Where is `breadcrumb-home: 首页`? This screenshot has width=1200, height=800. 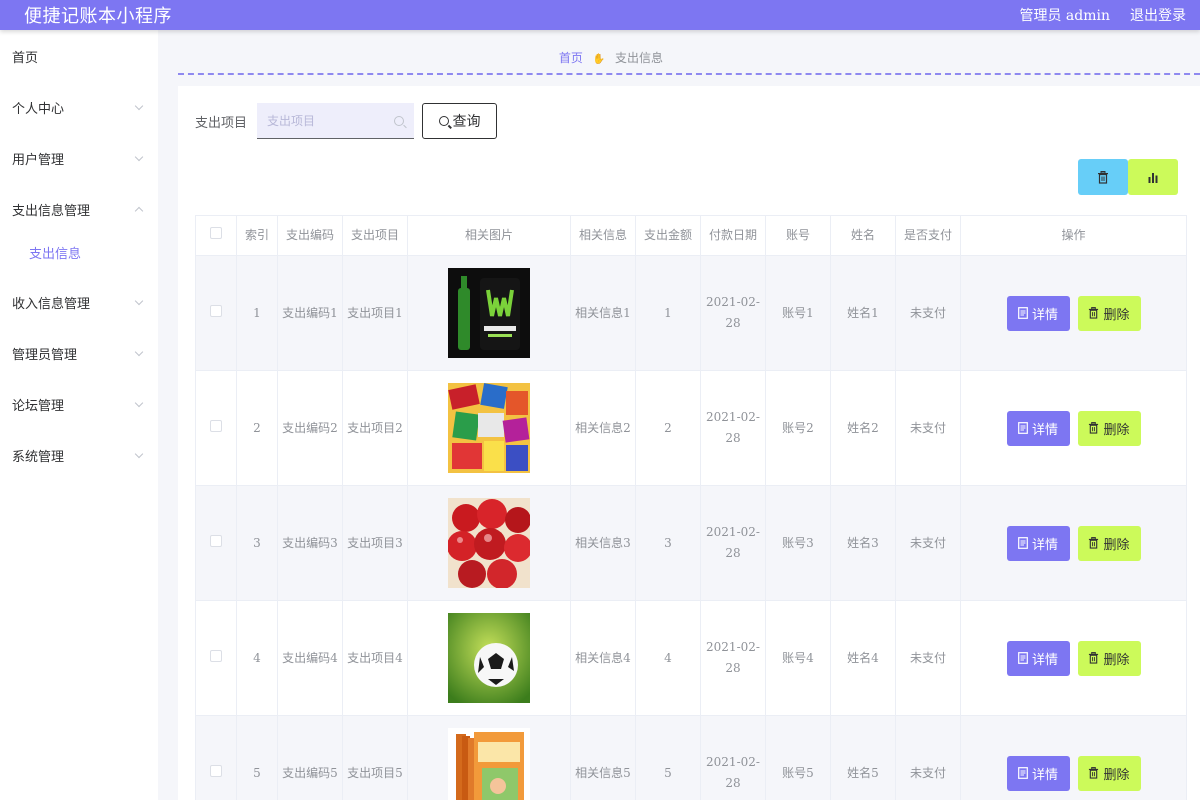 breadcrumb-home: 首页 is located at coordinates (571, 58).